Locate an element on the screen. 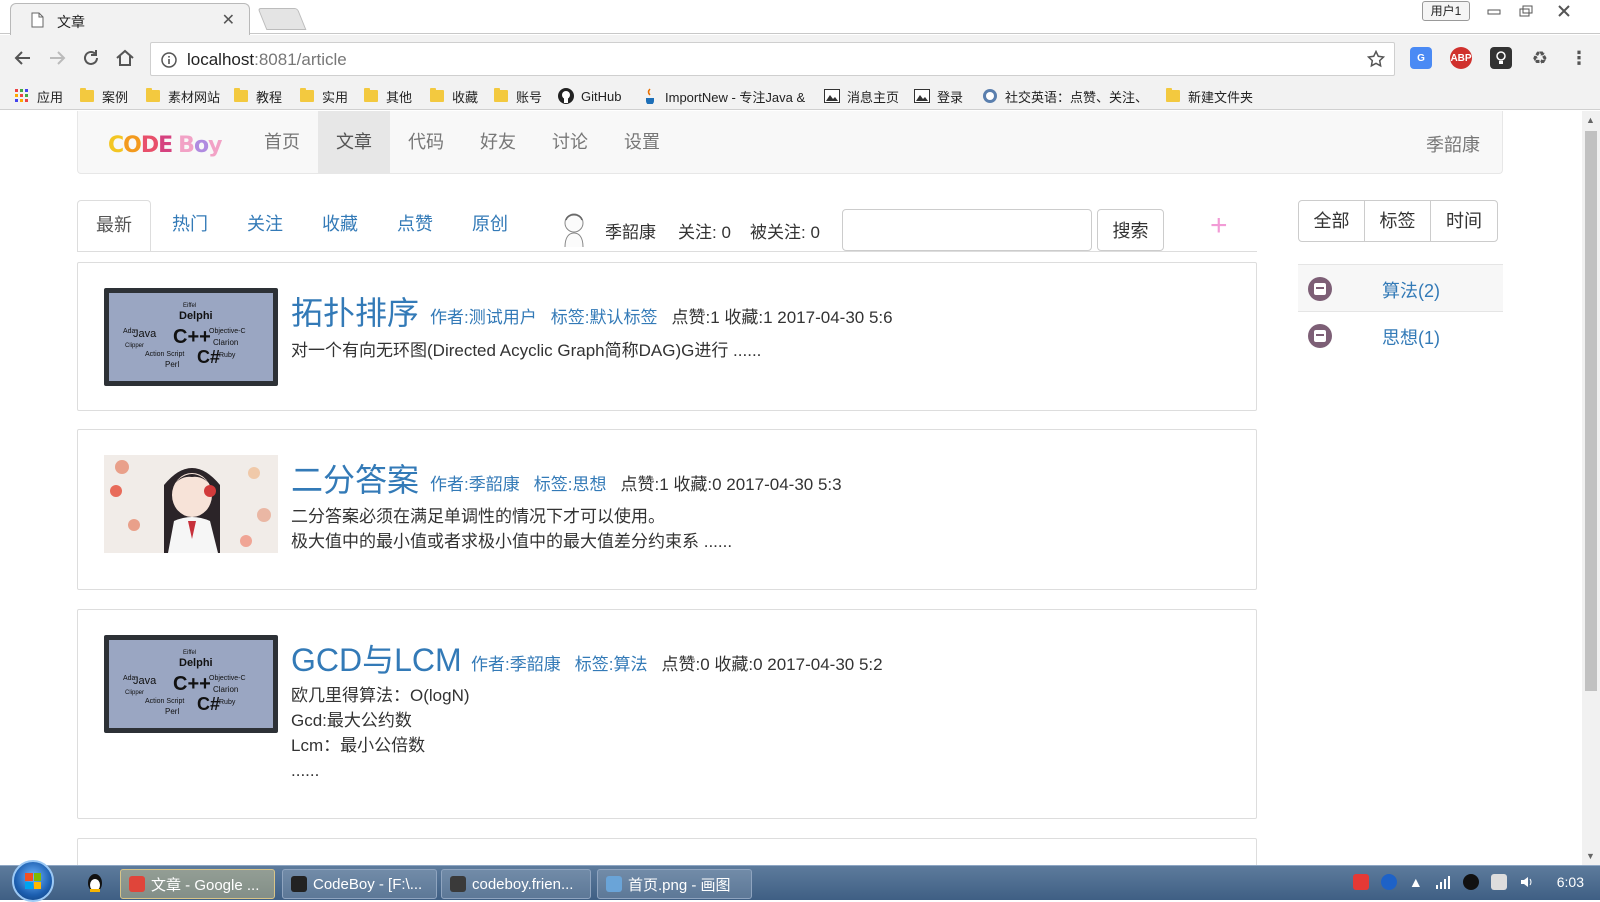  nav-item: 文章 is located at coordinates (354, 142).